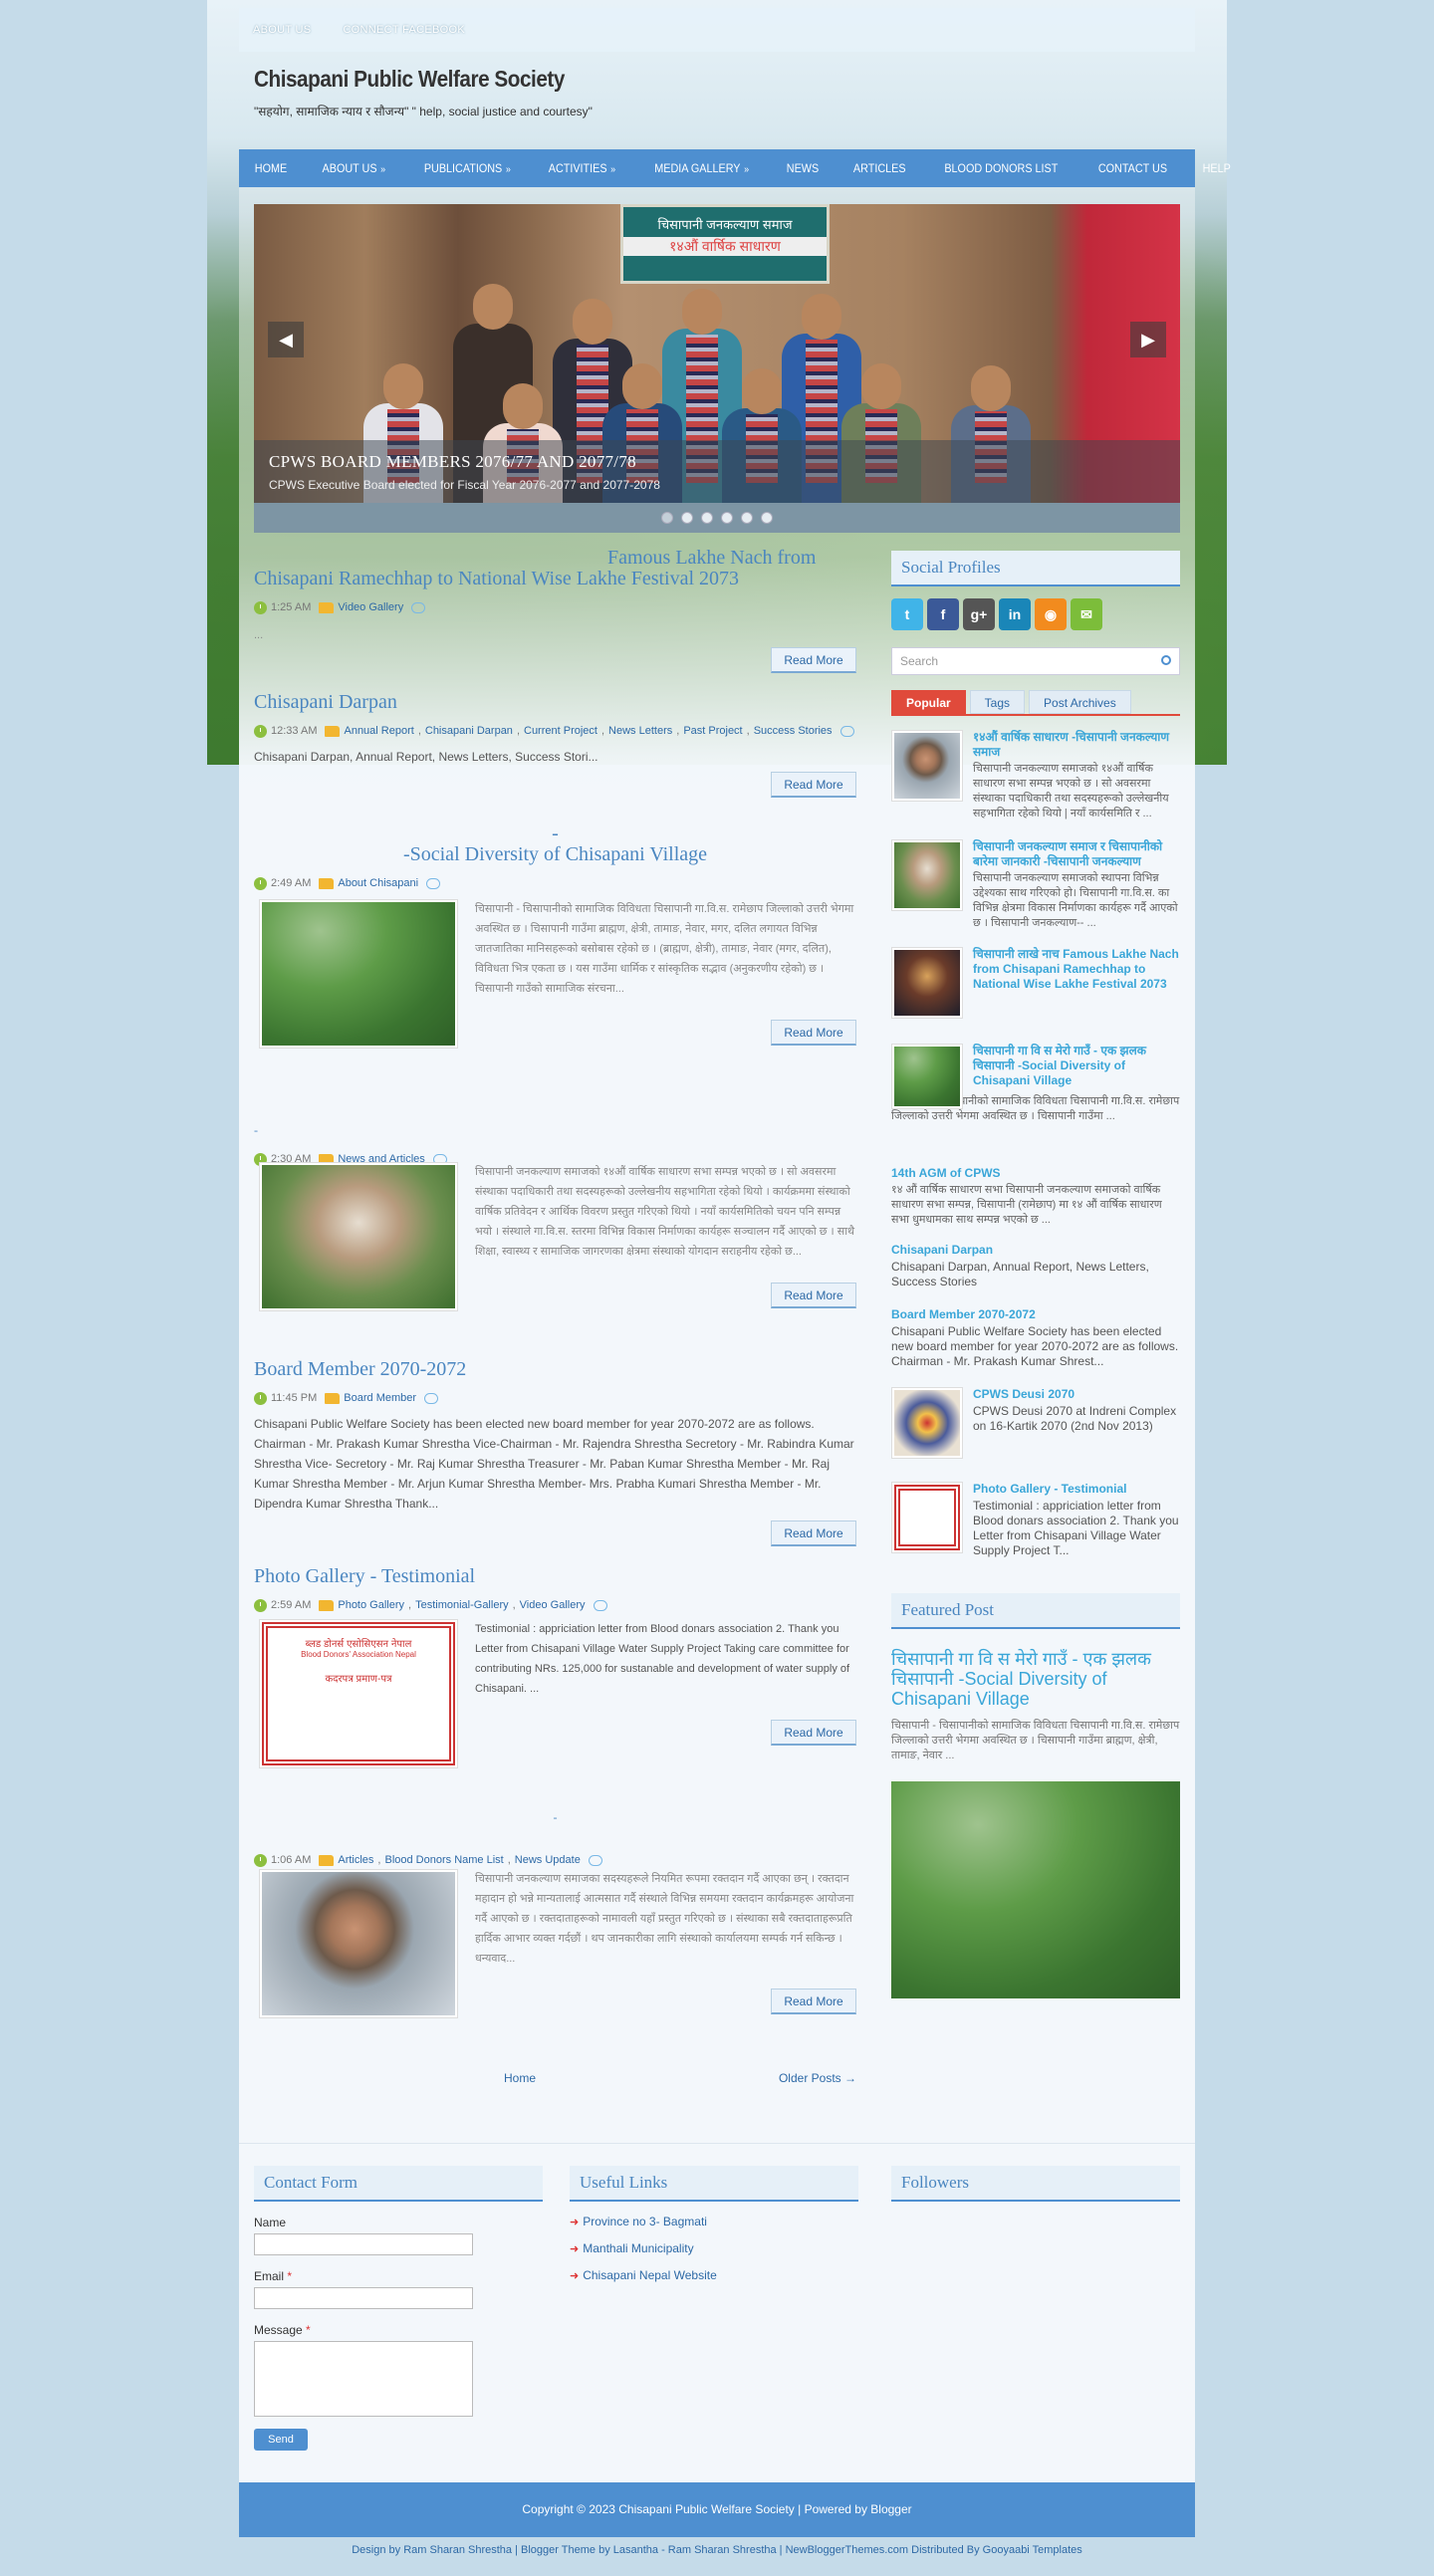 This screenshot has width=1434, height=2576. What do you see at coordinates (555, 558) in the screenshot?
I see `post-title: Famous Lakhe Nach from` at bounding box center [555, 558].